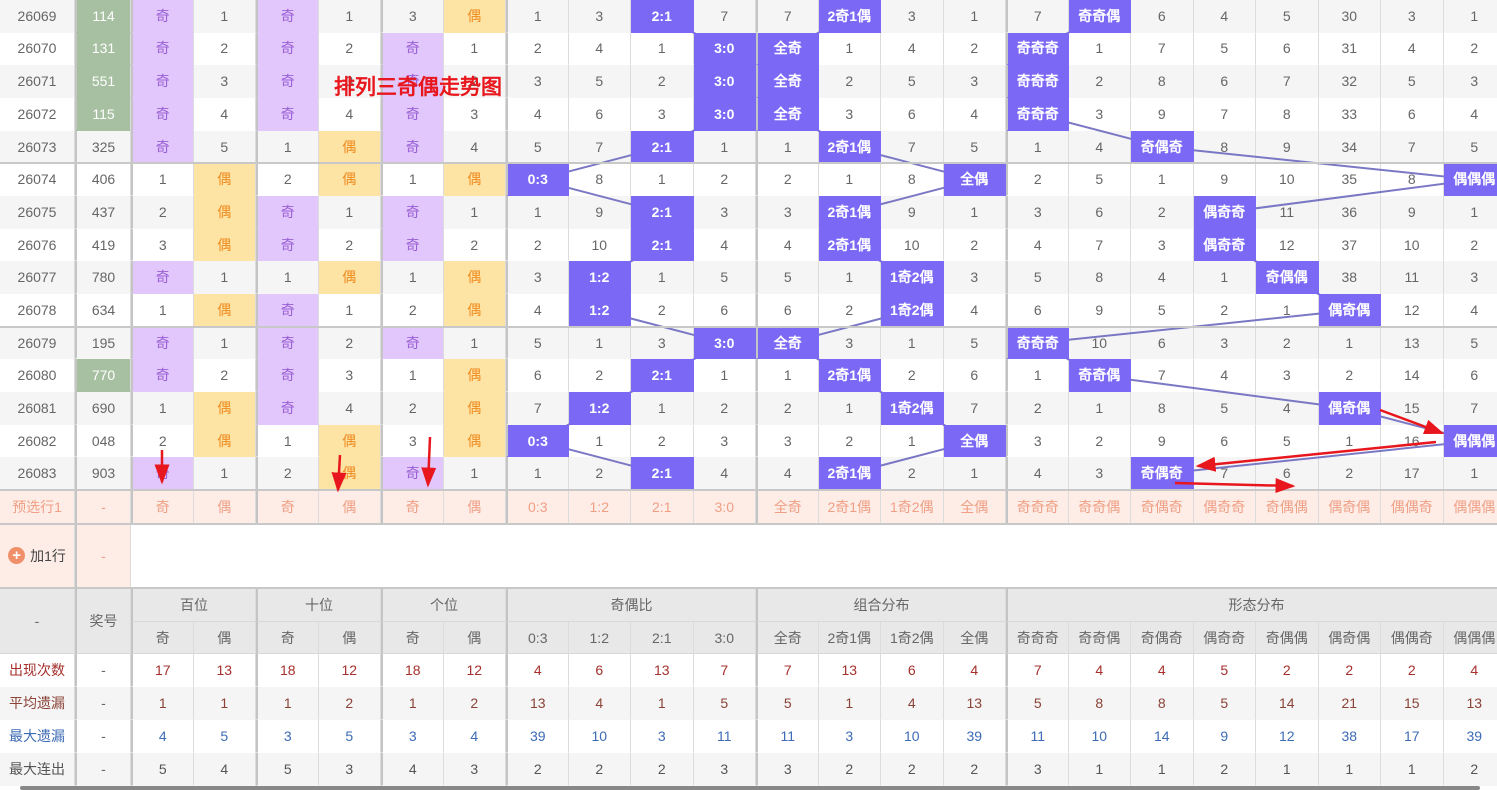  I want to click on stats-label: 最大连出, so click(37, 770).